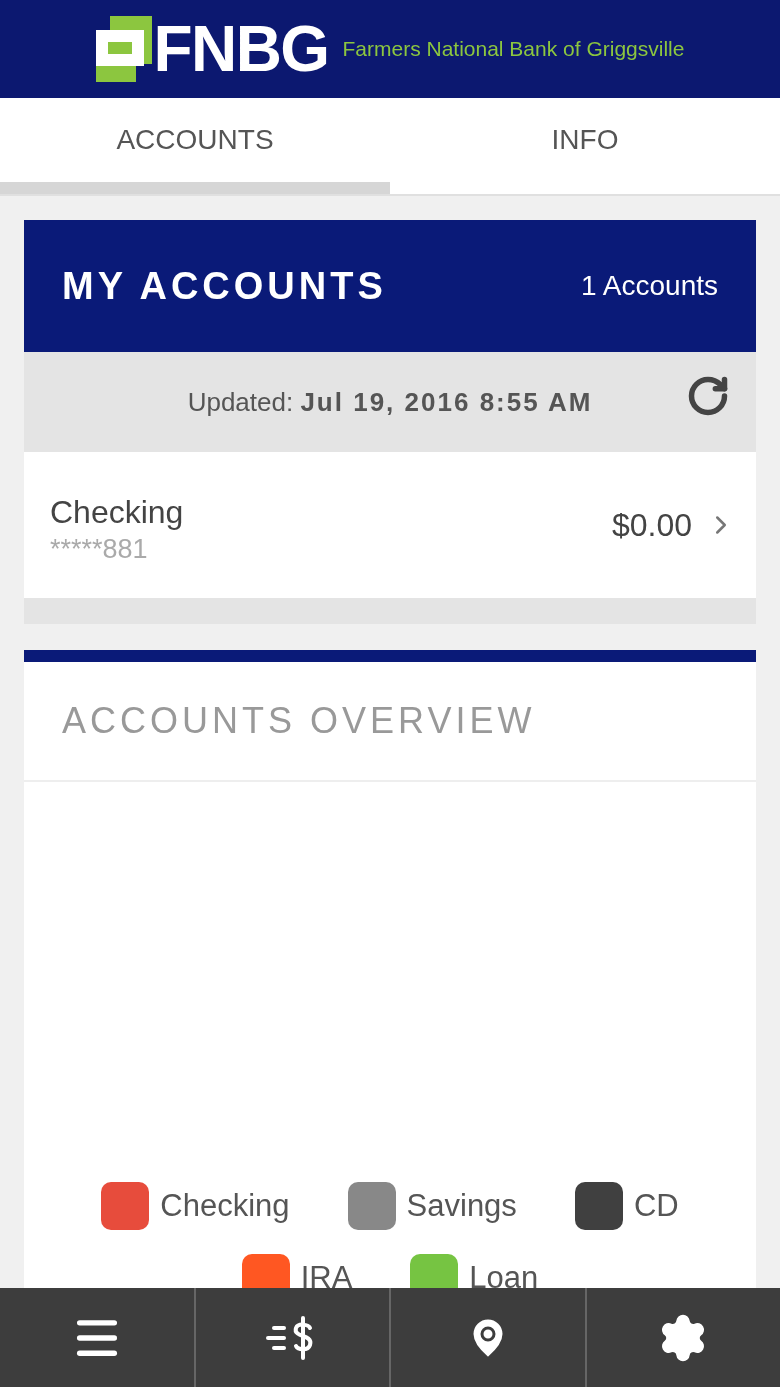  What do you see at coordinates (326, 1273) in the screenshot?
I see `legend-label: IRA` at bounding box center [326, 1273].